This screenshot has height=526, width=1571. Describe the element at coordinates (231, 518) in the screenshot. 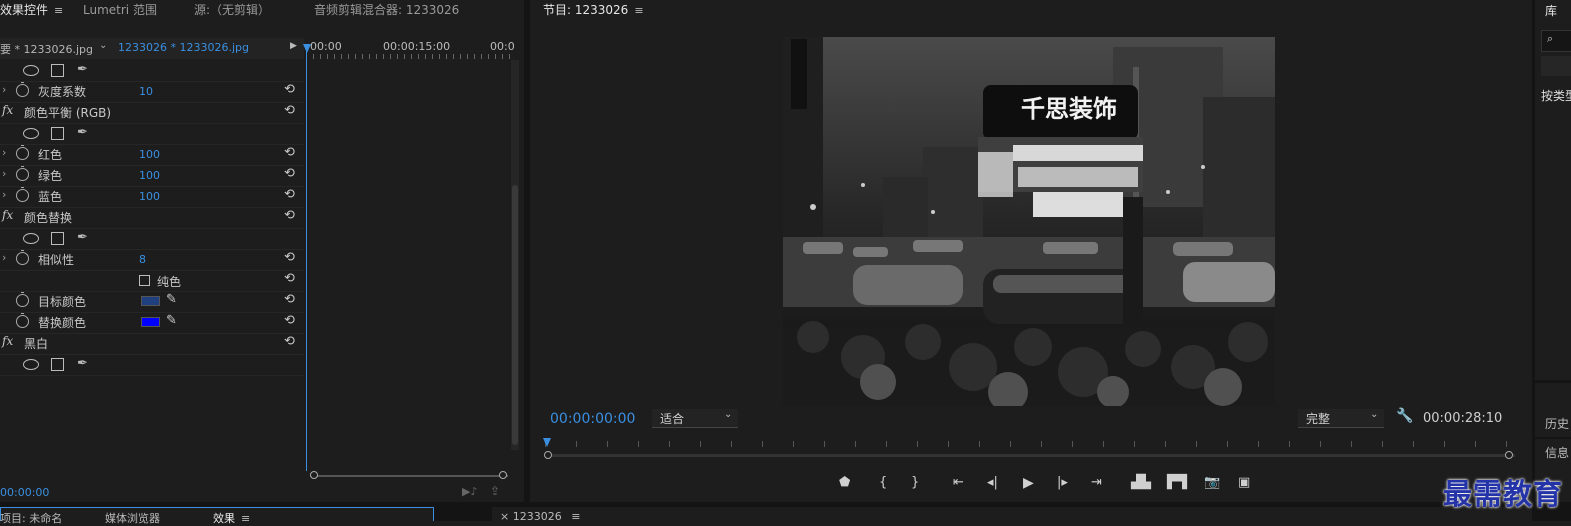

I see `tab-effects: 效果 ≡` at that location.